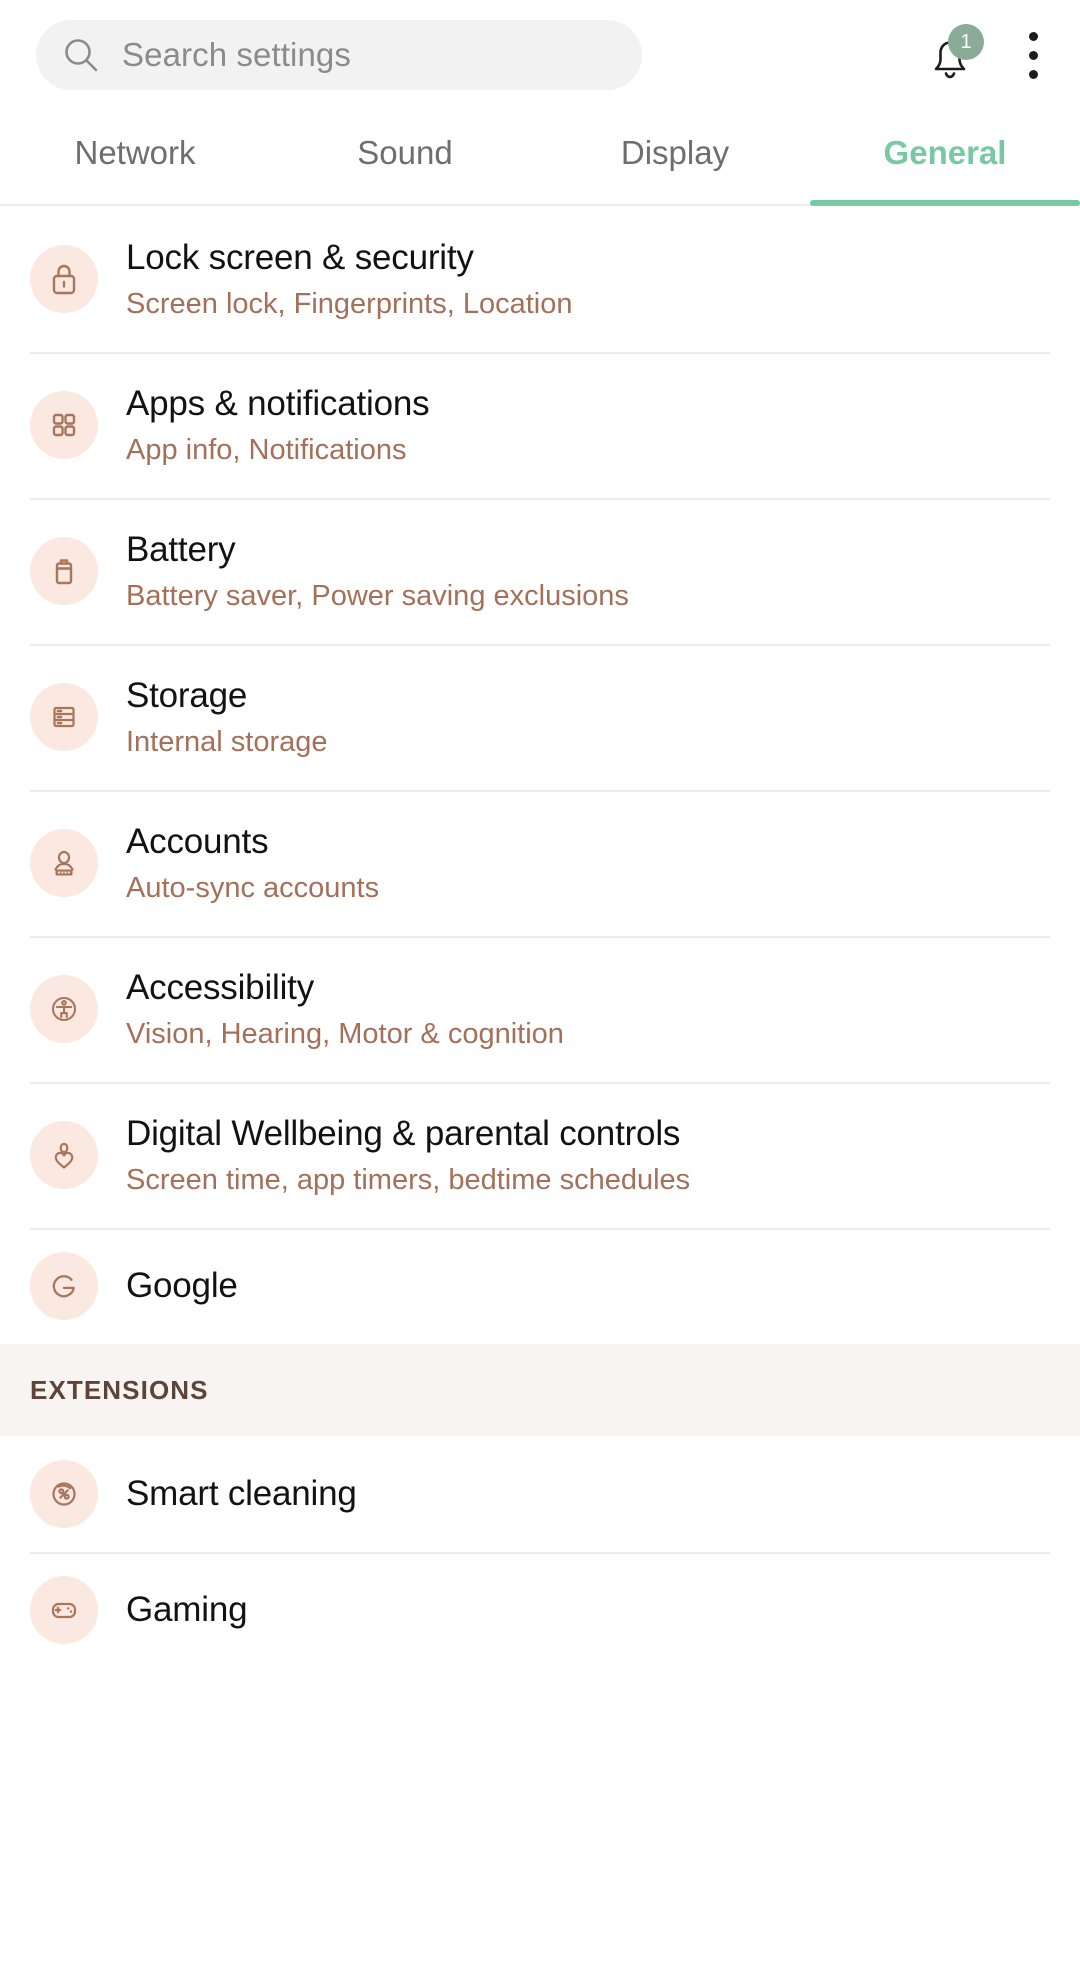  I want to click on list-item-text: Accounts Auto-sync accounts, so click(252, 863).